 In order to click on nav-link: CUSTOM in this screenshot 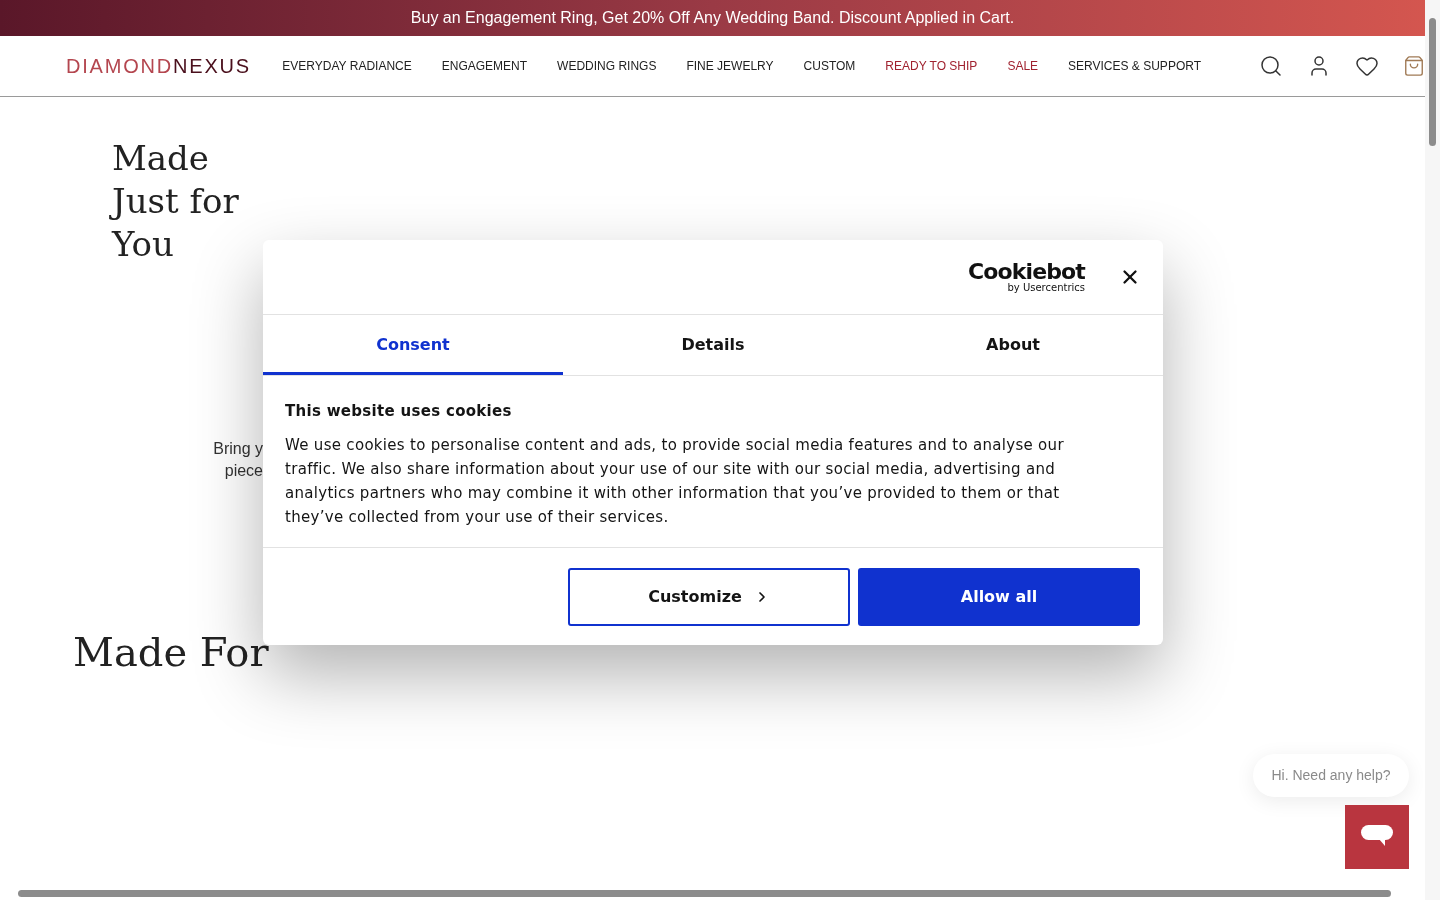, I will do `click(829, 66)`.